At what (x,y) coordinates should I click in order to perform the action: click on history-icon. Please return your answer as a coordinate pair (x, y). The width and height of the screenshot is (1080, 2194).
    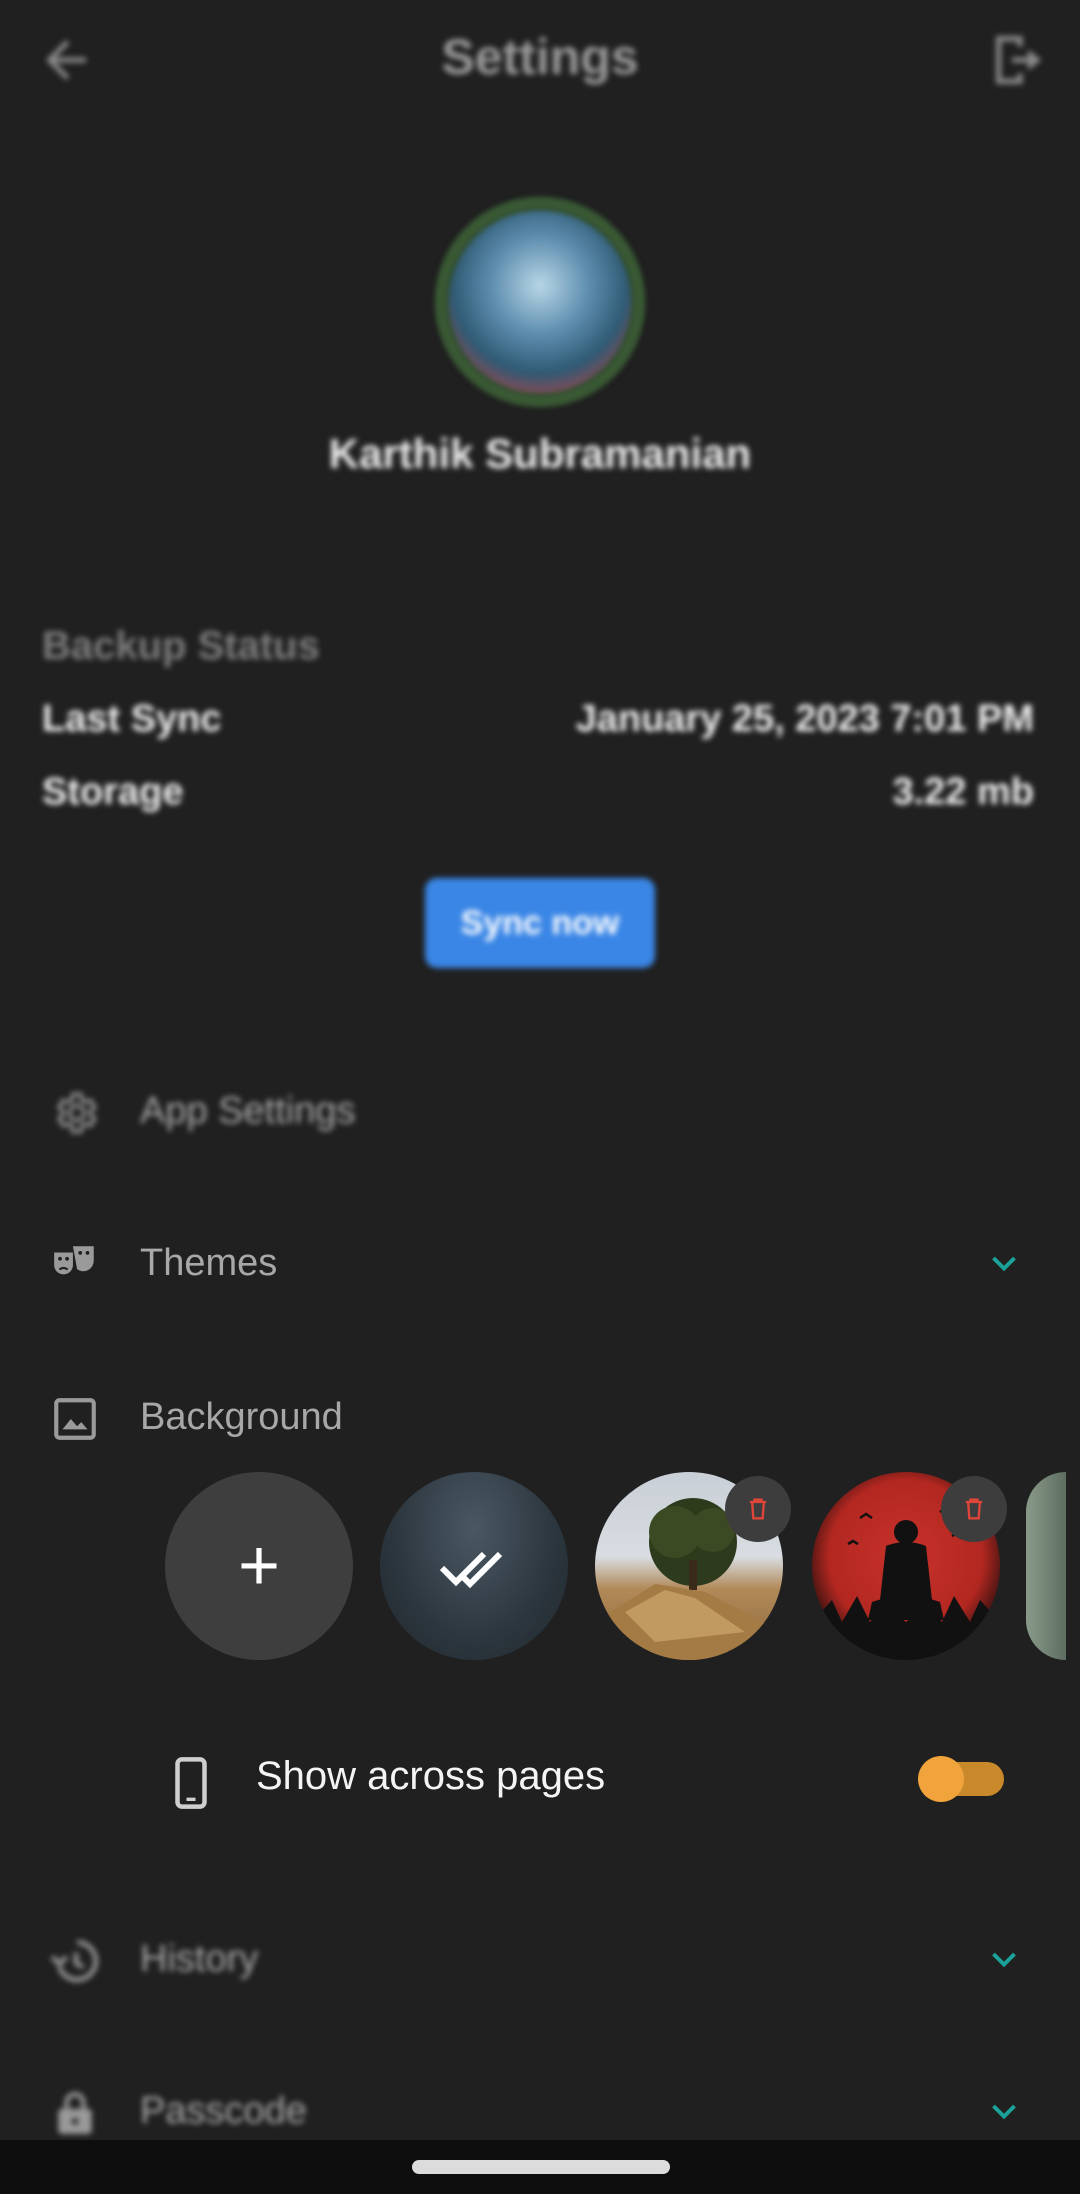
    Looking at the image, I should click on (74, 1960).